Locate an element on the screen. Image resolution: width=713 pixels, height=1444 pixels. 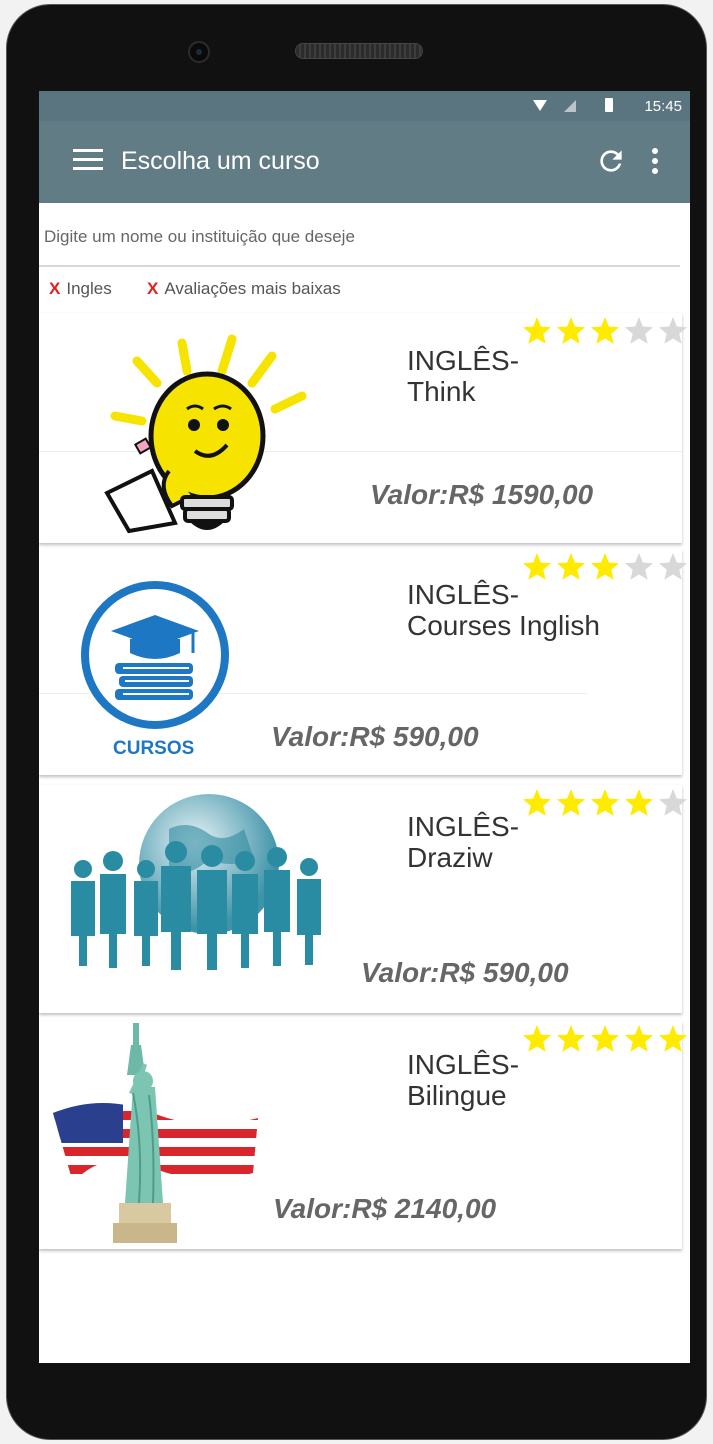
filter-chip-avaliacoes: X Avaliações mais baixas is located at coordinates (244, 289).